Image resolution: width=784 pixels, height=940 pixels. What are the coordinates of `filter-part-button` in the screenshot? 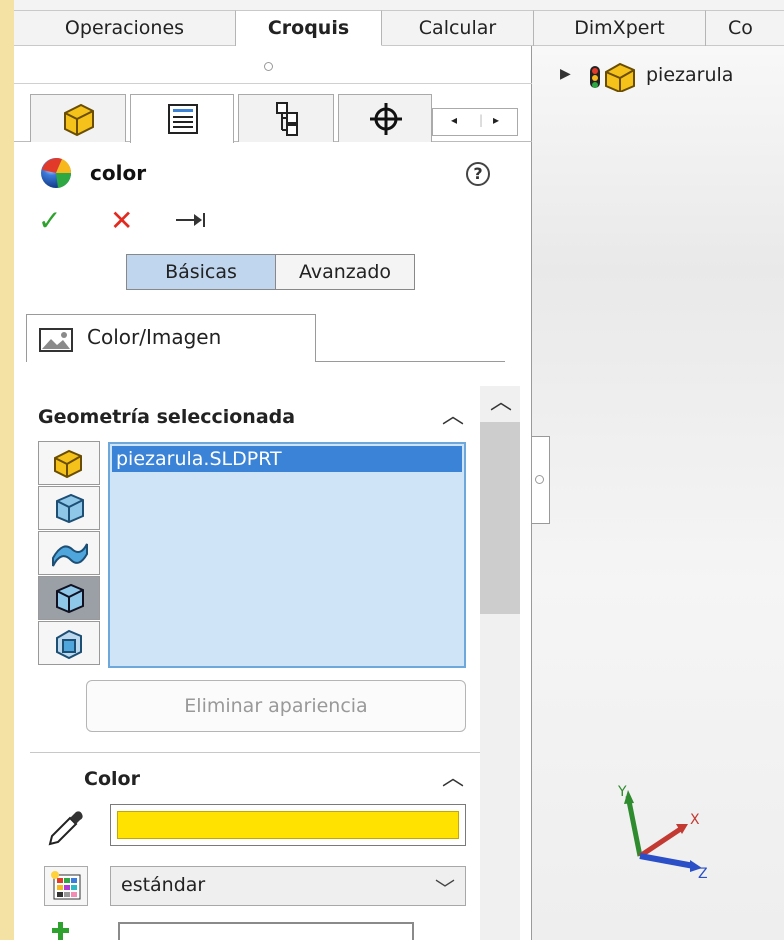 It's located at (69, 463).